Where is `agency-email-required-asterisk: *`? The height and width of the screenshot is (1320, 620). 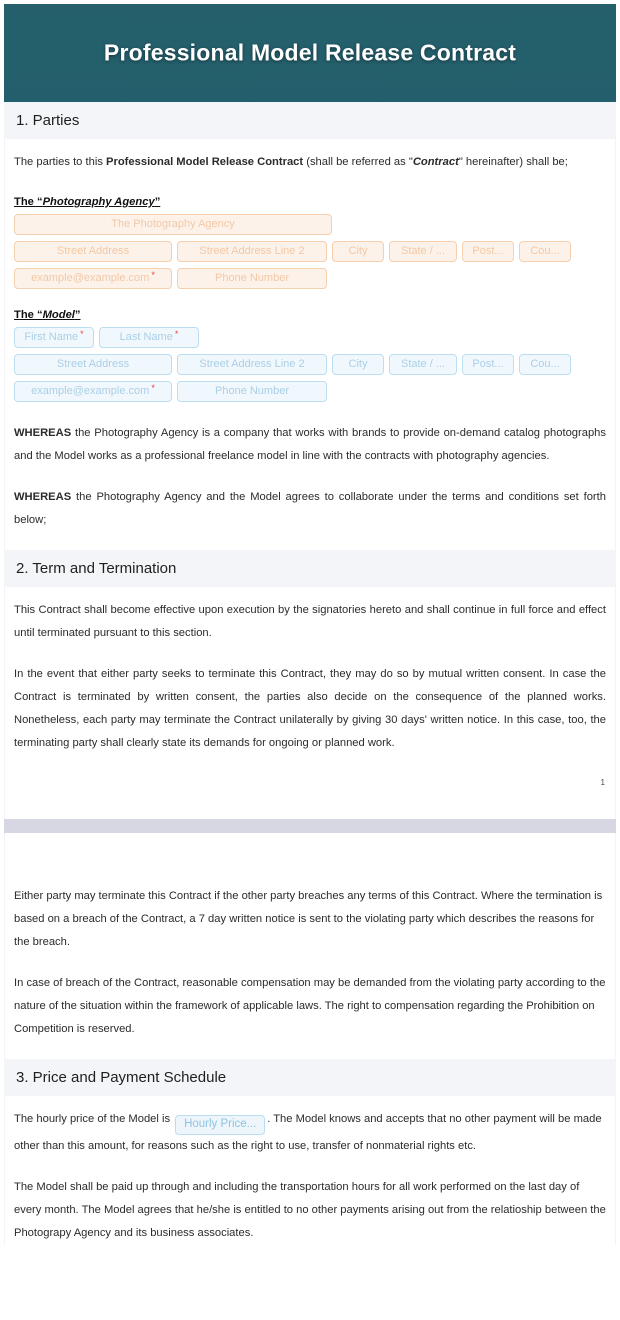 agency-email-required-asterisk: * is located at coordinates (153, 274).